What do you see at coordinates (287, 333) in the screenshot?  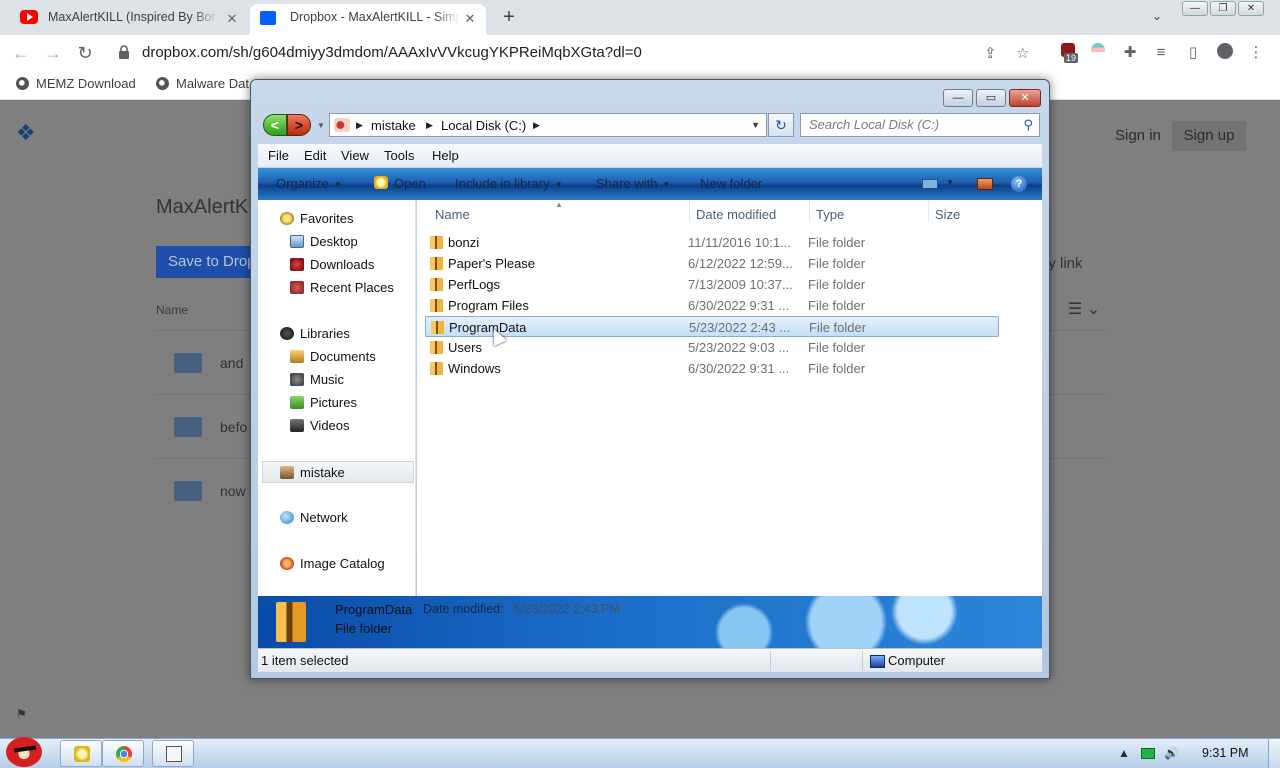 I see `libraries-icon` at bounding box center [287, 333].